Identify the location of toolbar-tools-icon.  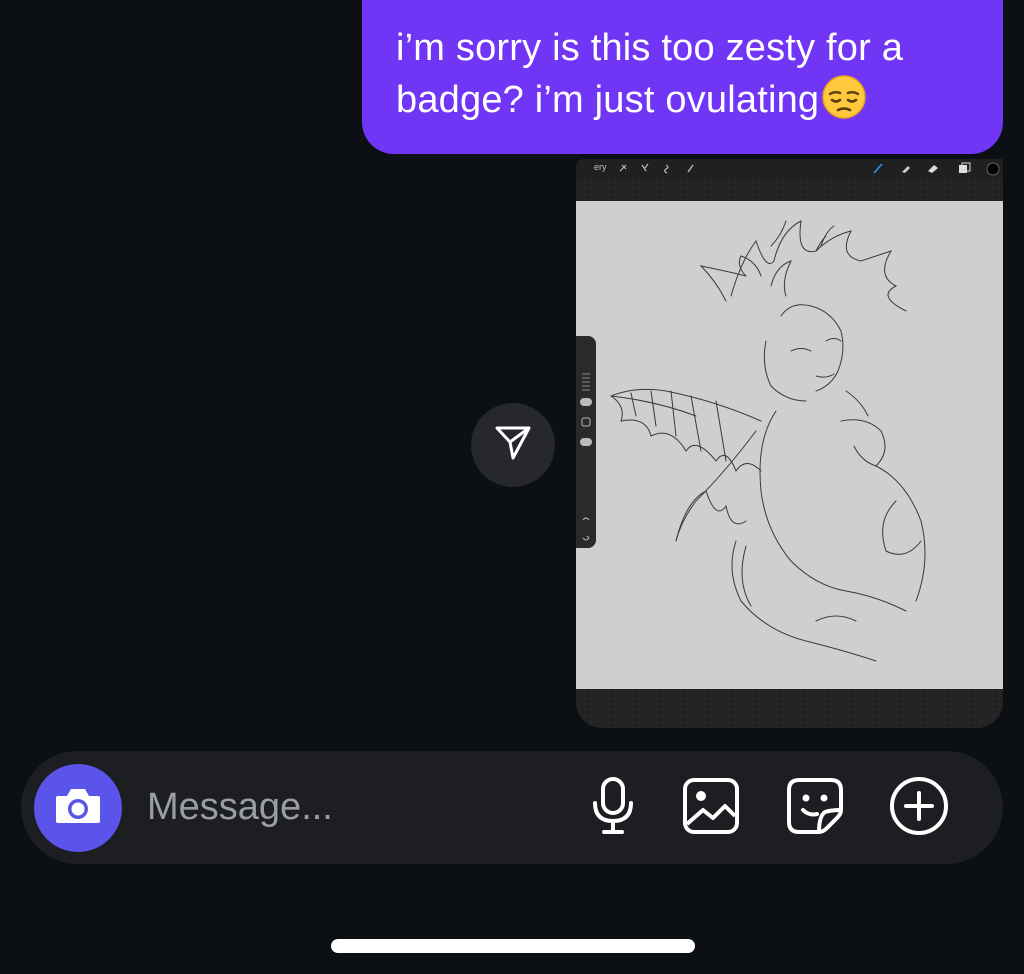
(809, 169).